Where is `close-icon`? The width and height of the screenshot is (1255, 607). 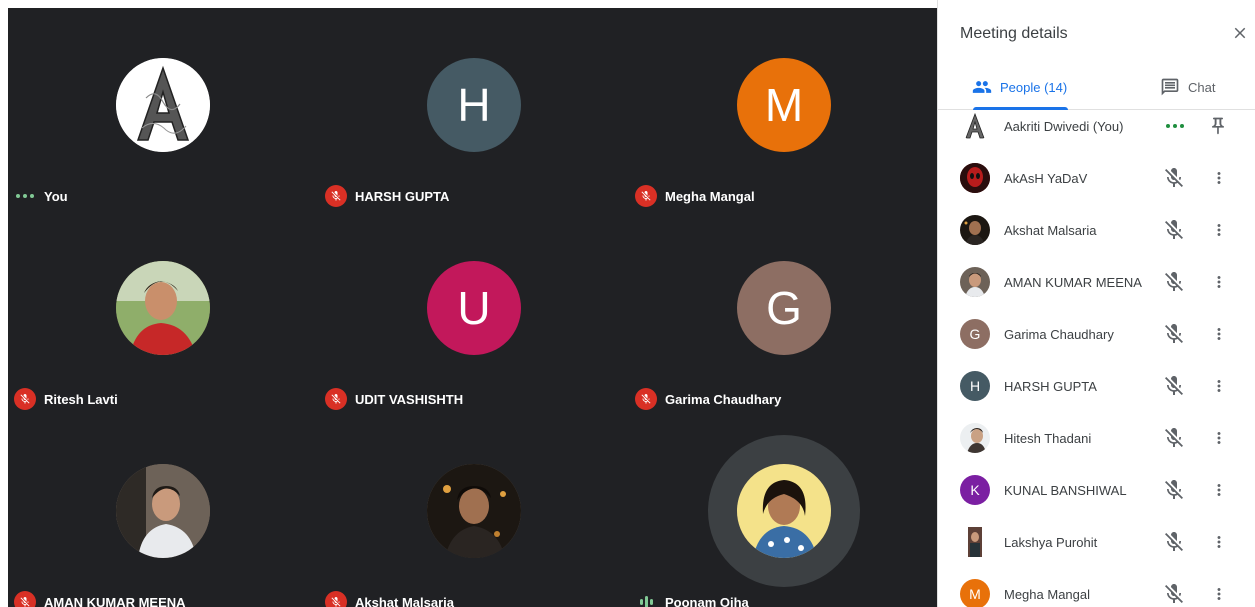
close-icon is located at coordinates (1240, 33).